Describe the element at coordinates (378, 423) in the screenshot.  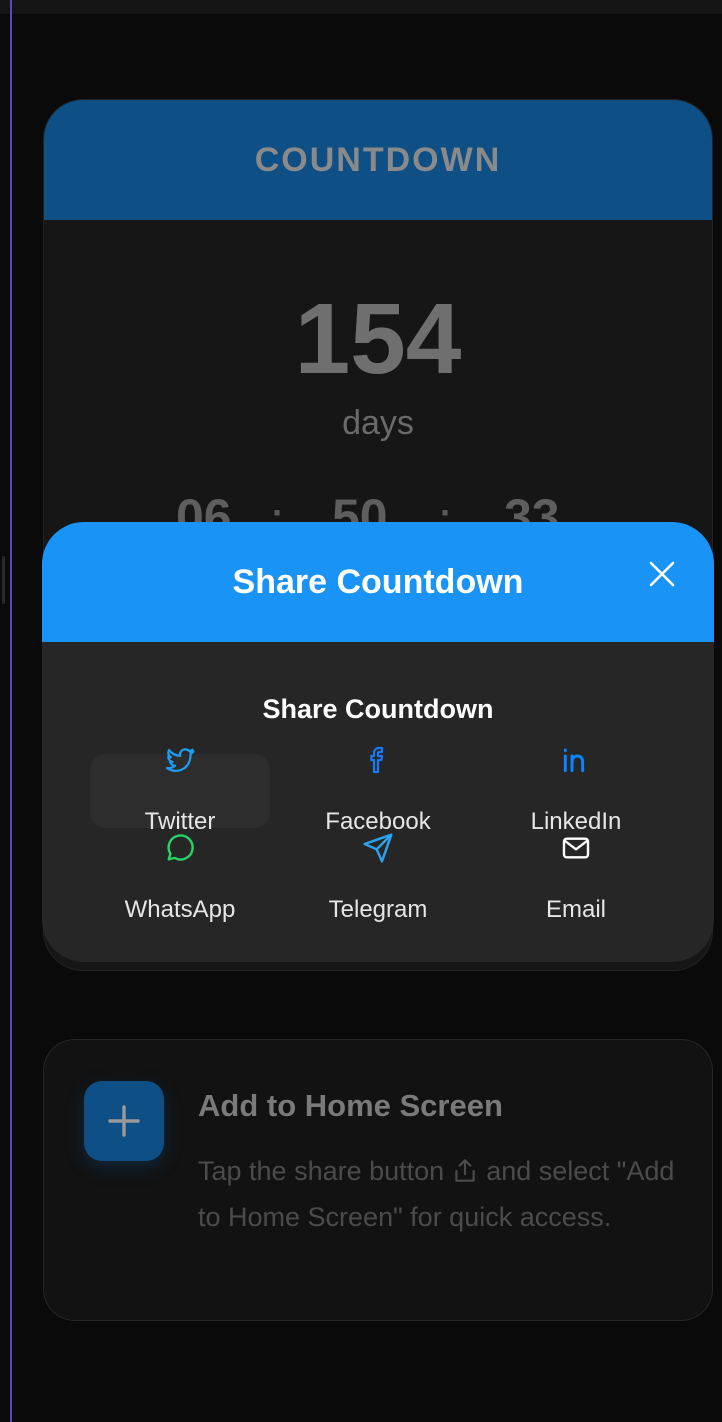
I see `days-label: days` at that location.